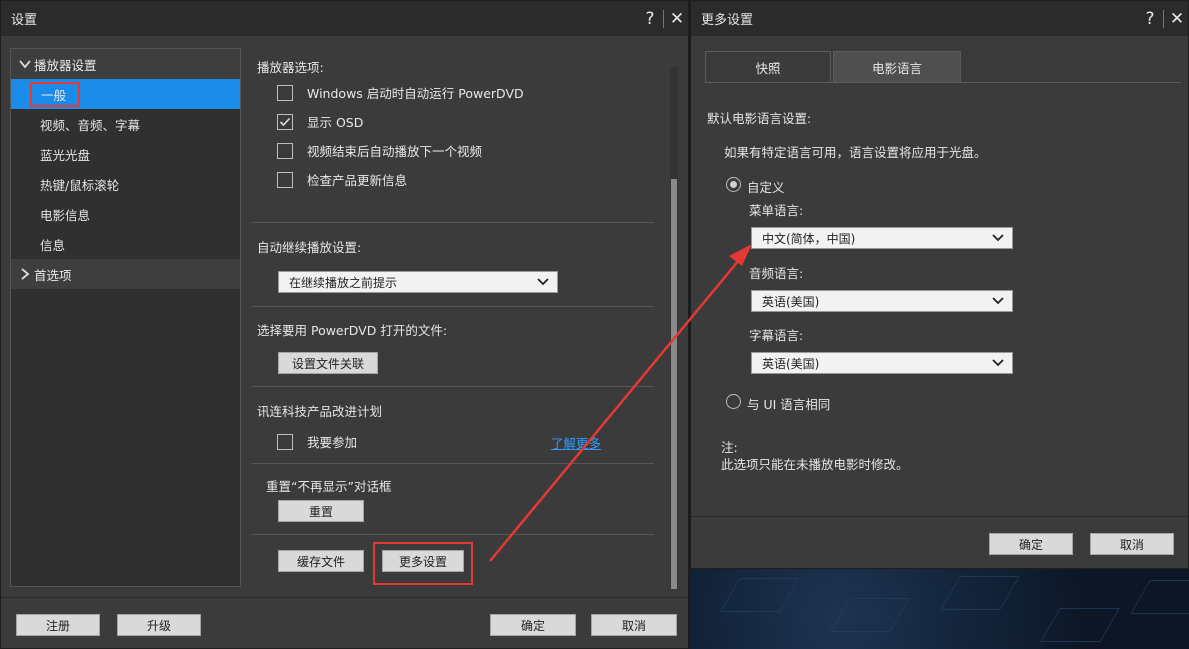 The image size is (1189, 649). I want to click on tab-snapshot: 快照, so click(768, 66).